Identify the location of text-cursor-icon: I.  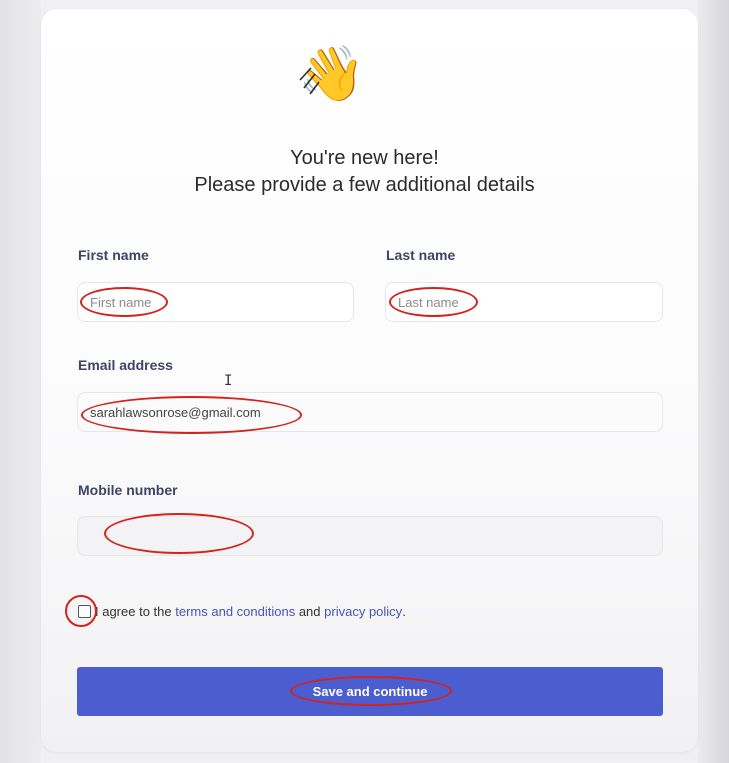
(228, 381).